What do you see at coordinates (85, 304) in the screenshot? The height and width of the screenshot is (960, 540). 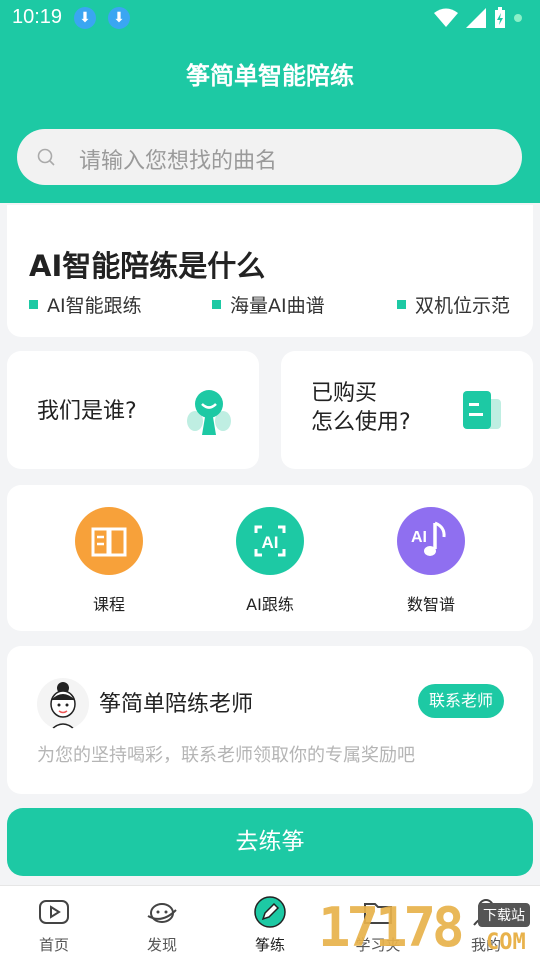 I see `intro-bullet: AI智能跟练` at bounding box center [85, 304].